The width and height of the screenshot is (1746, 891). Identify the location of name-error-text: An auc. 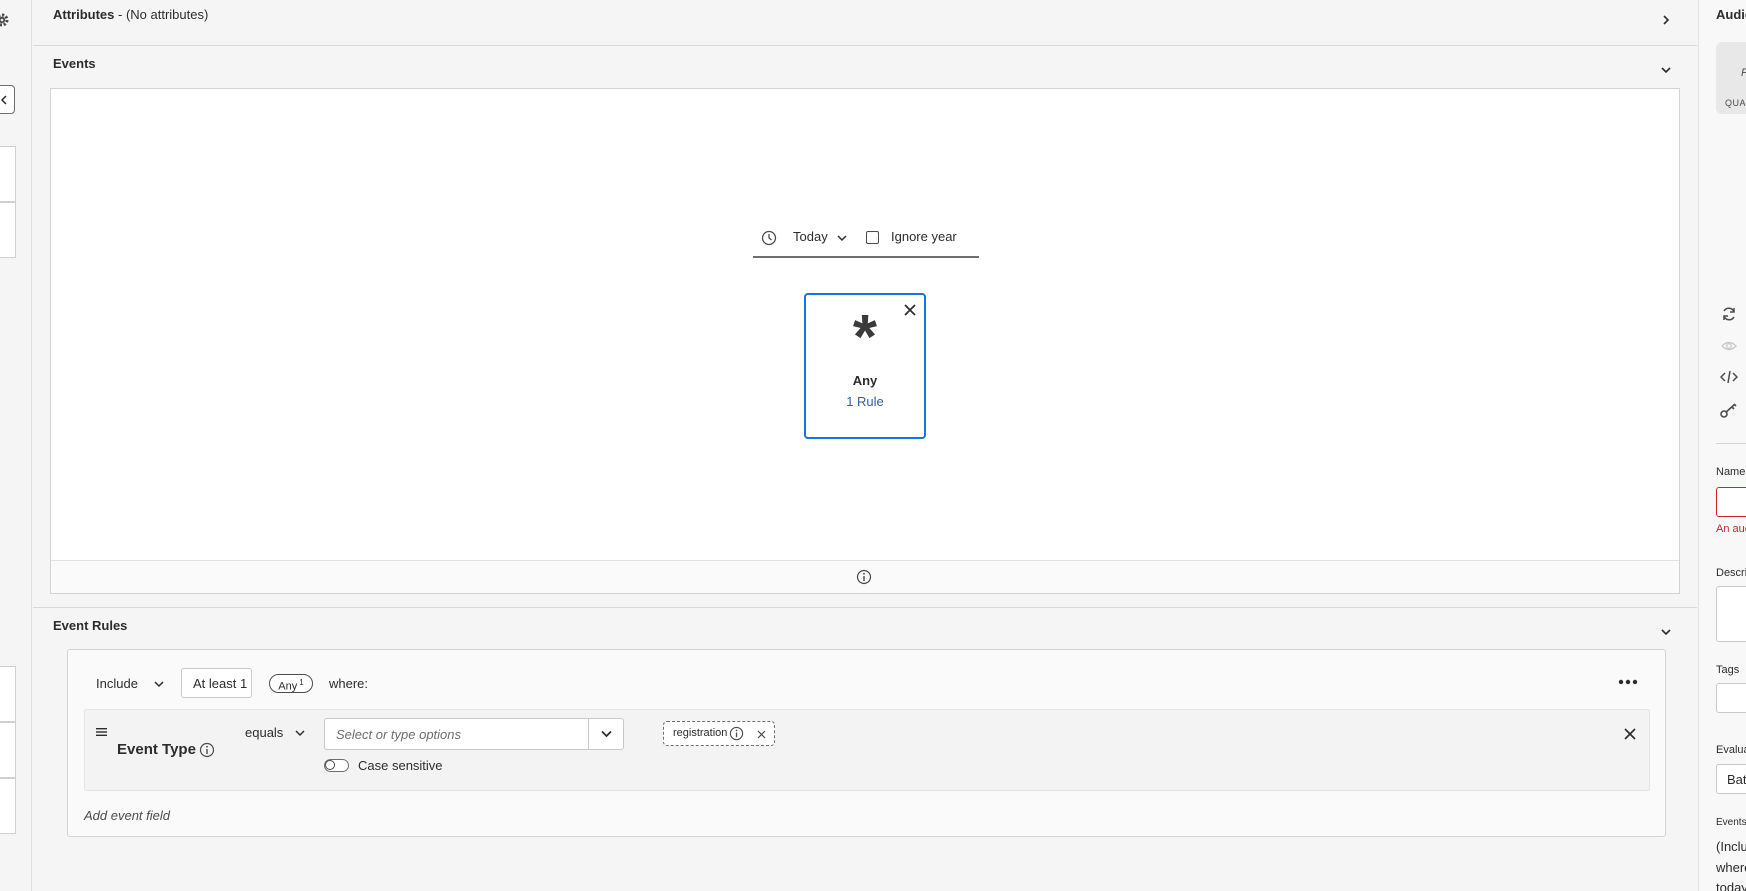
(1731, 529).